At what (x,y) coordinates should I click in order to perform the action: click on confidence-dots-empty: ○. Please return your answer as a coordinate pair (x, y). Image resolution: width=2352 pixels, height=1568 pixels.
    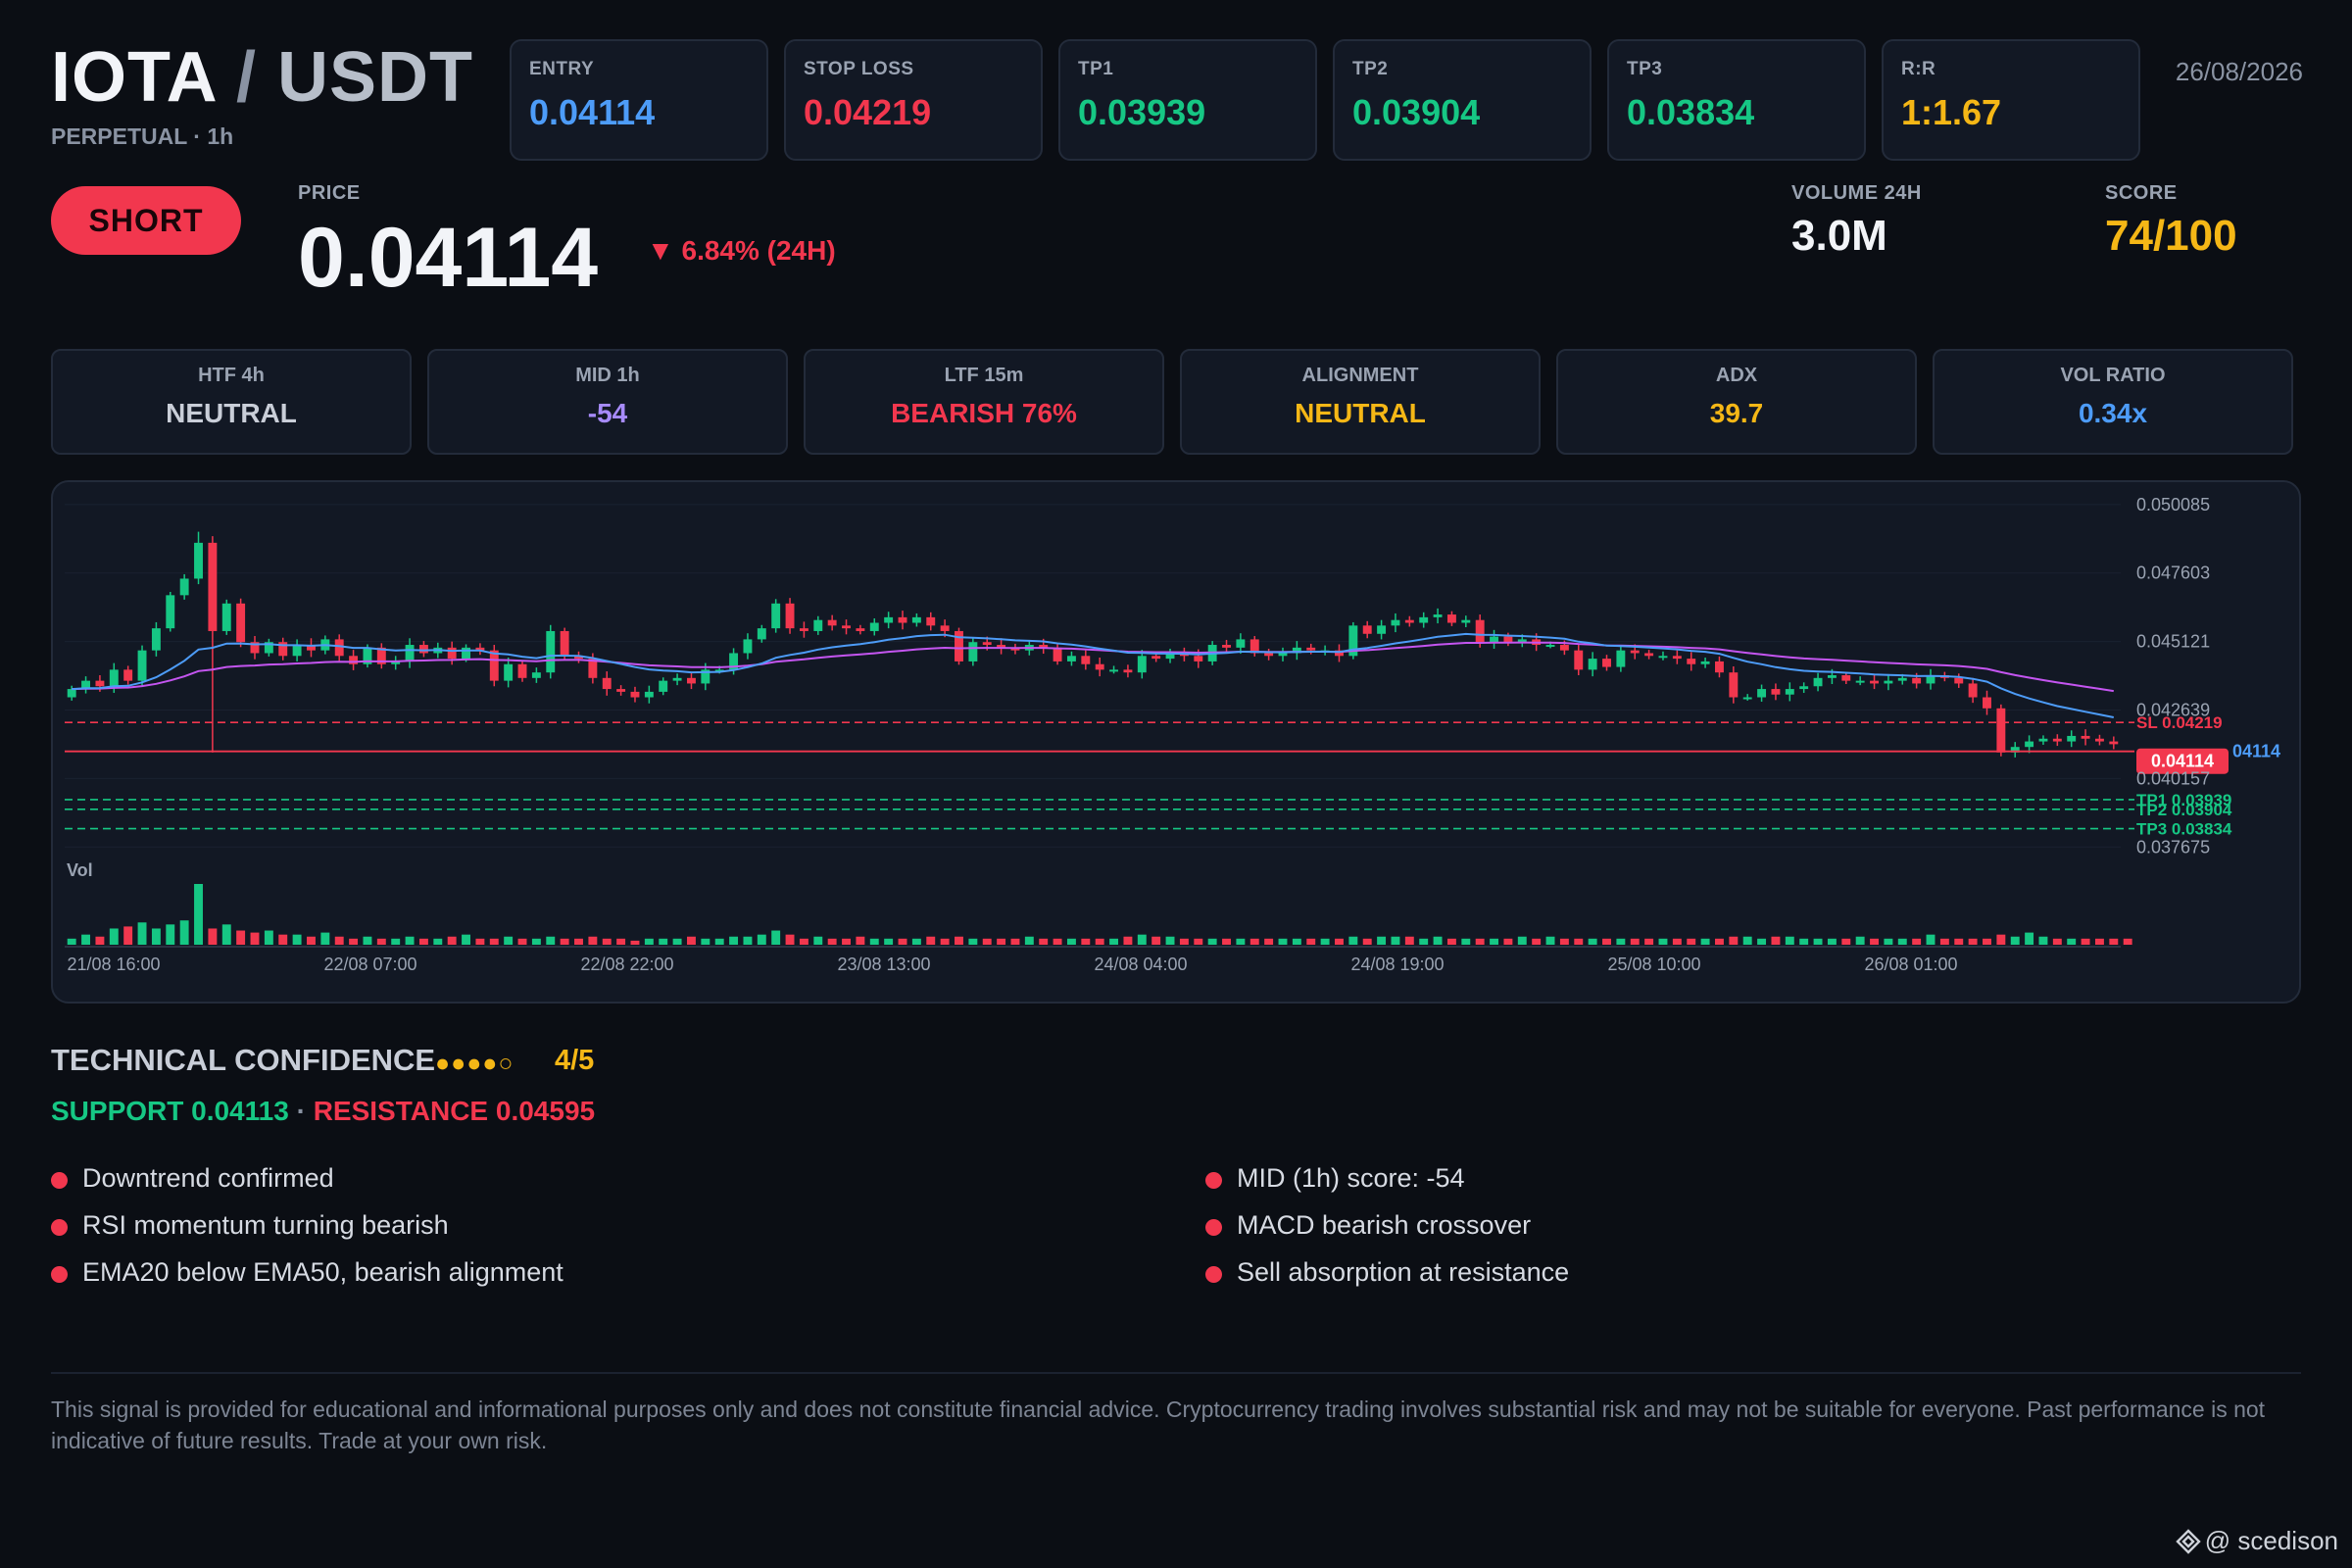
    Looking at the image, I should click on (506, 1063).